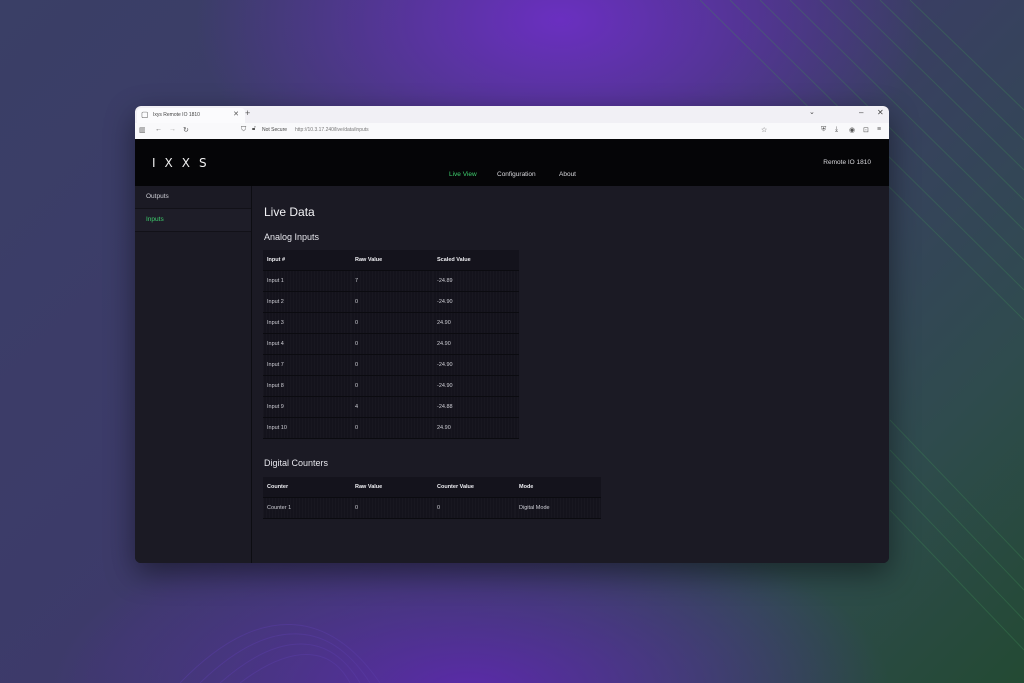  What do you see at coordinates (307, 365) in the screenshot?
I see `input-name: Input 7` at bounding box center [307, 365].